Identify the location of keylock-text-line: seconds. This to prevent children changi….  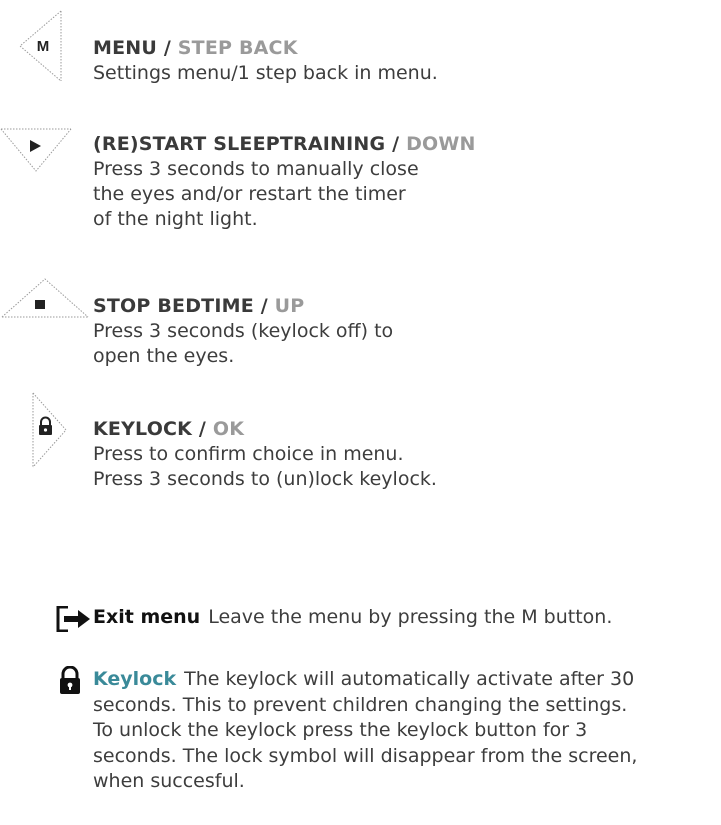
(360, 704).